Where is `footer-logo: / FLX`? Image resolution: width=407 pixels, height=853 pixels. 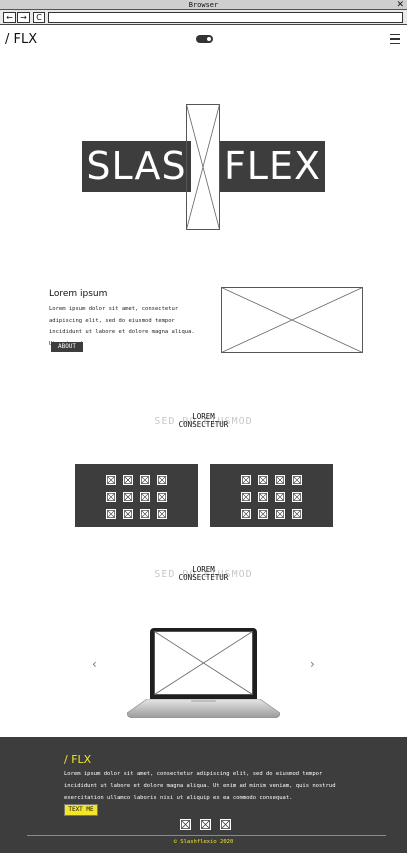 footer-logo: / FLX is located at coordinates (77, 759).